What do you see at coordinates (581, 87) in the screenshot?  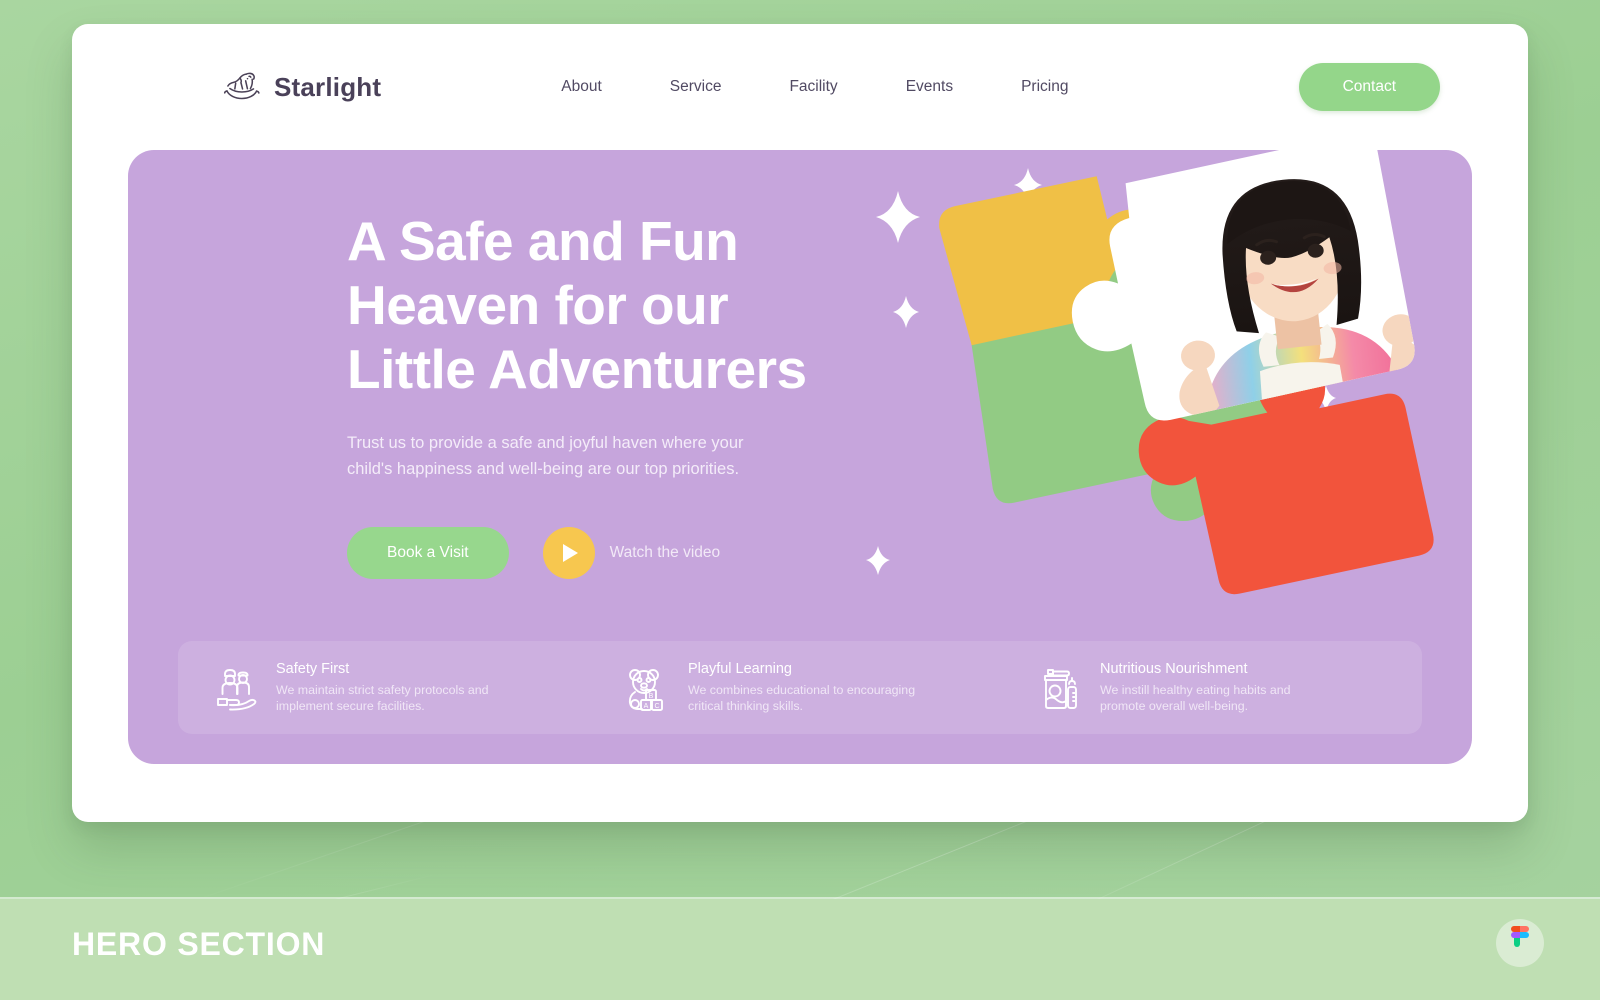 I see `nav-link-about: About` at bounding box center [581, 87].